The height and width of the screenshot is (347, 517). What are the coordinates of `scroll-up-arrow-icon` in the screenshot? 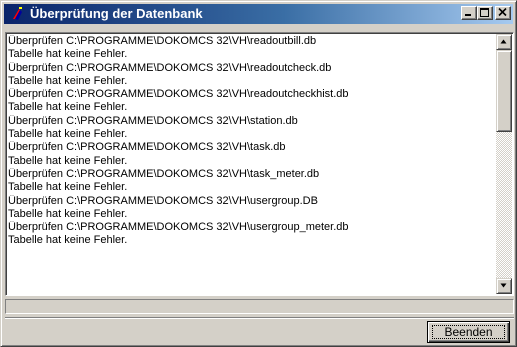 It's located at (503, 41).